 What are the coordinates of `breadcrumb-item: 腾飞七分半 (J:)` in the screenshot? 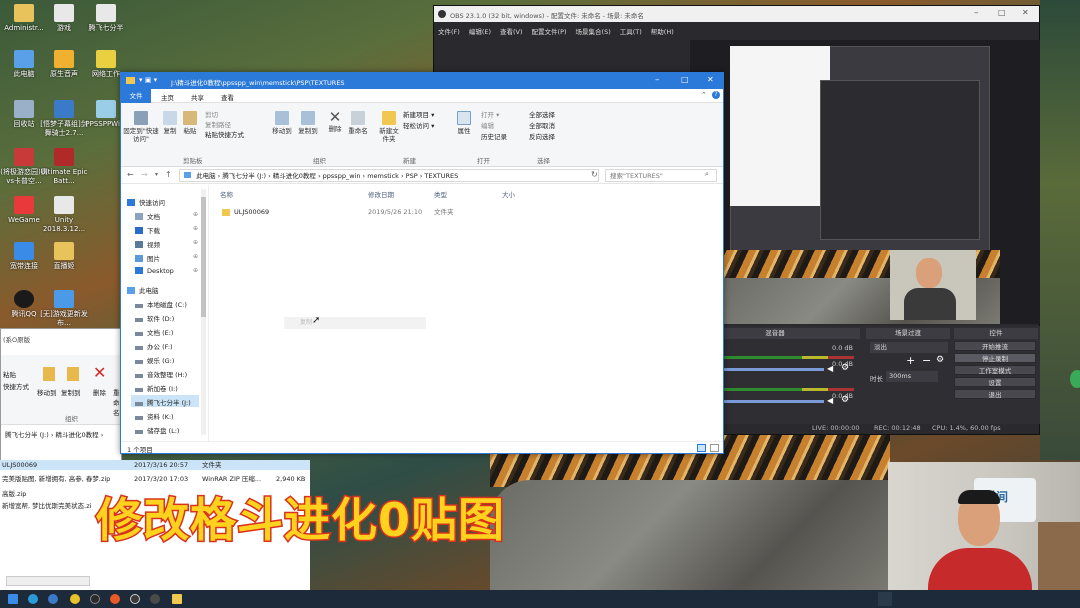 It's located at (244, 176).